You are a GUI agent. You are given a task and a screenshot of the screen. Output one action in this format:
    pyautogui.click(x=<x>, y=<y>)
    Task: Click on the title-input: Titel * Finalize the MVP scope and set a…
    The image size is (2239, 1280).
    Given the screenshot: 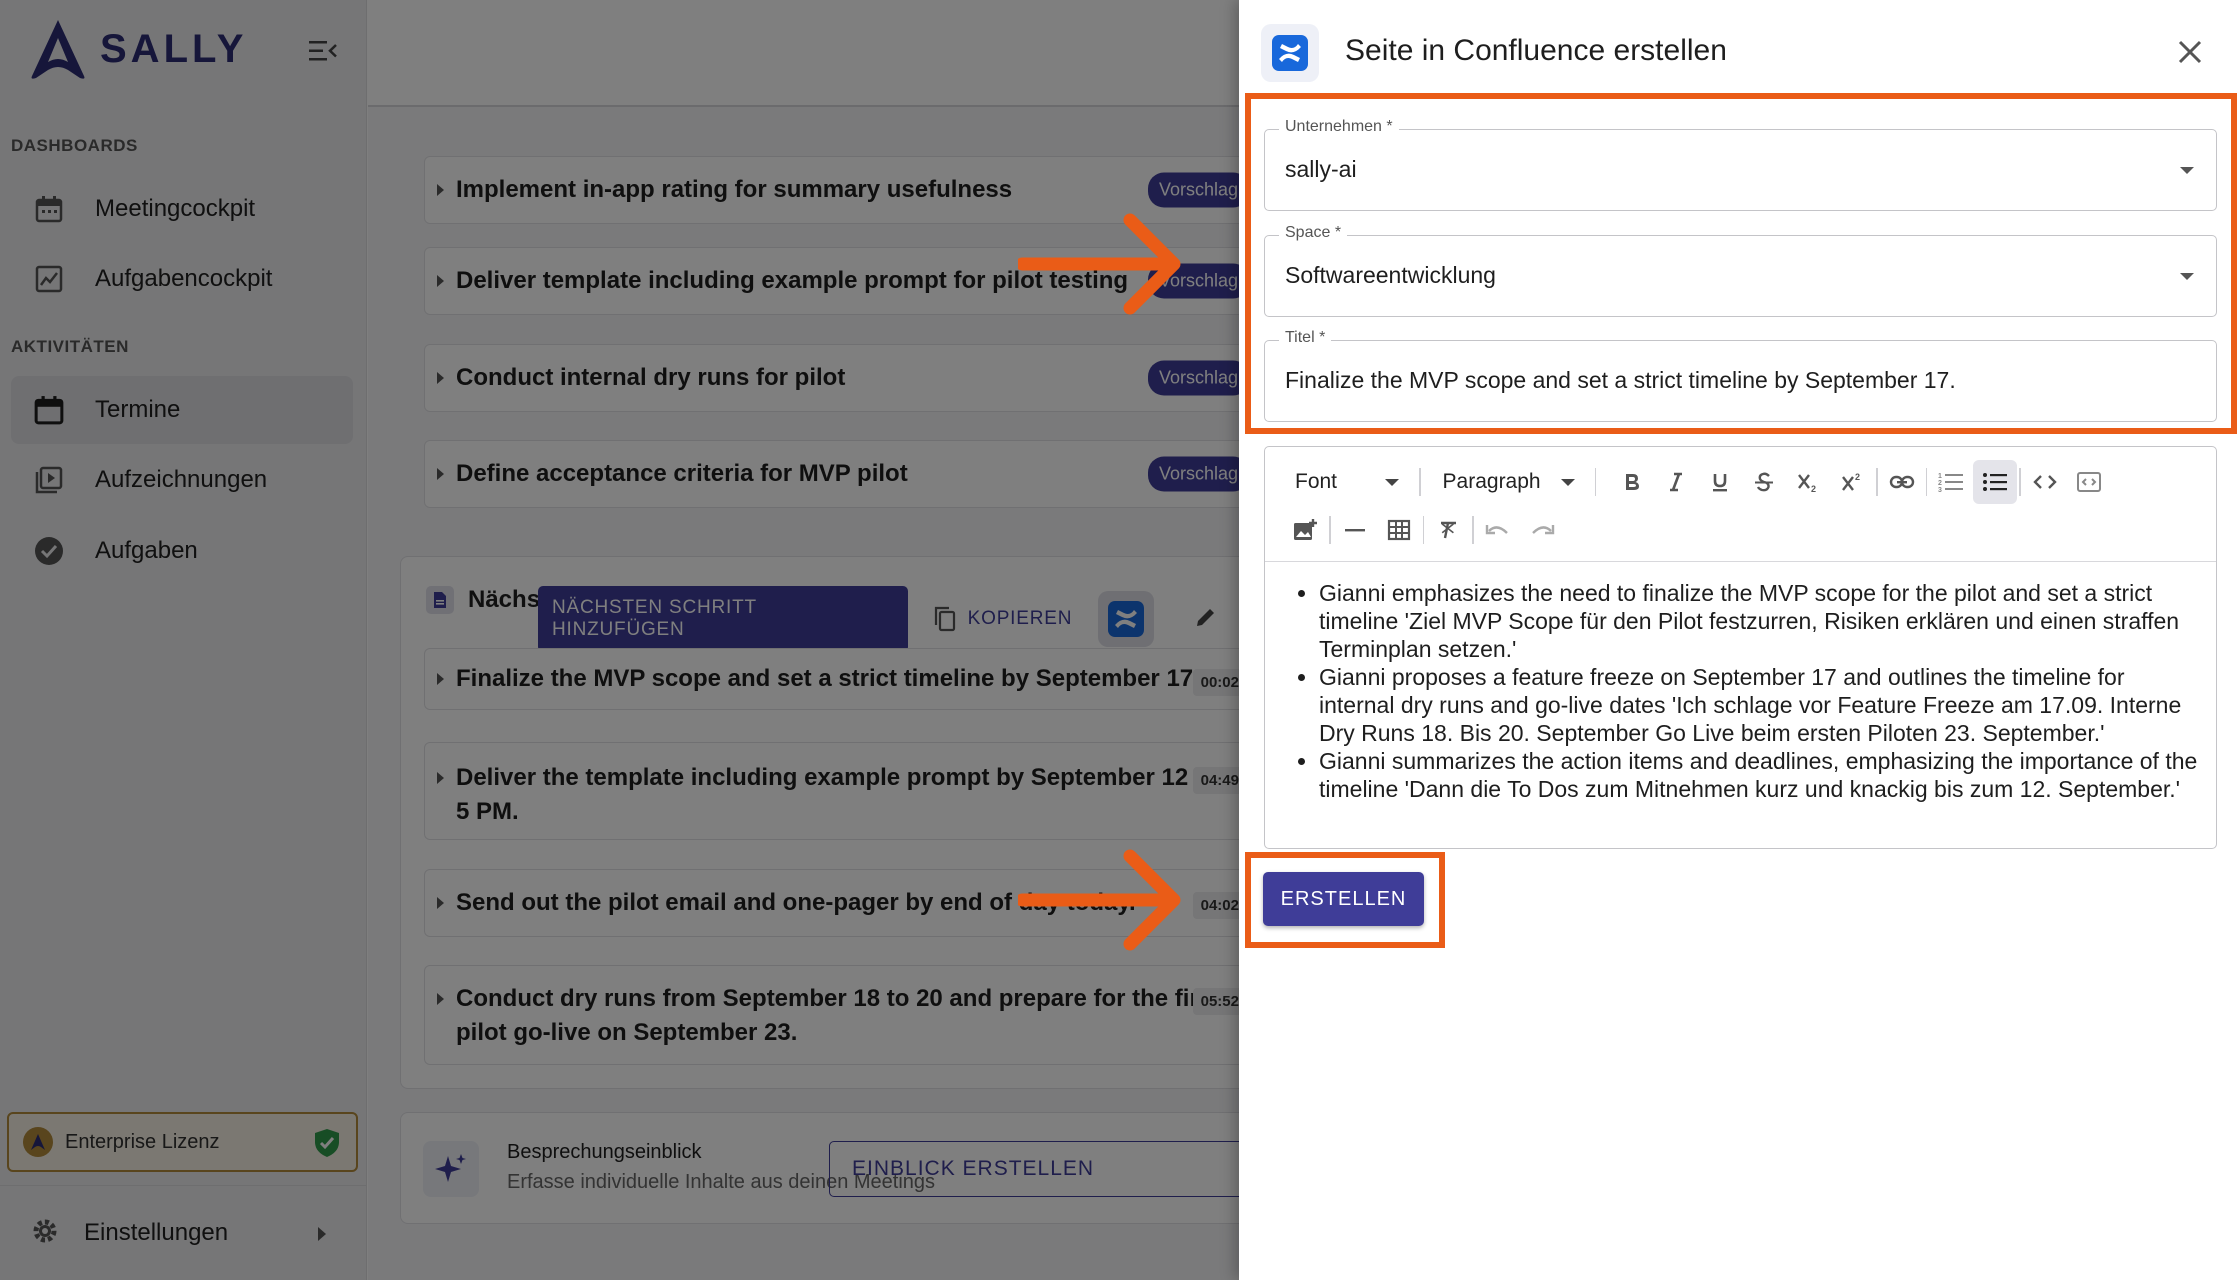 What is the action you would take?
    pyautogui.click(x=1740, y=375)
    